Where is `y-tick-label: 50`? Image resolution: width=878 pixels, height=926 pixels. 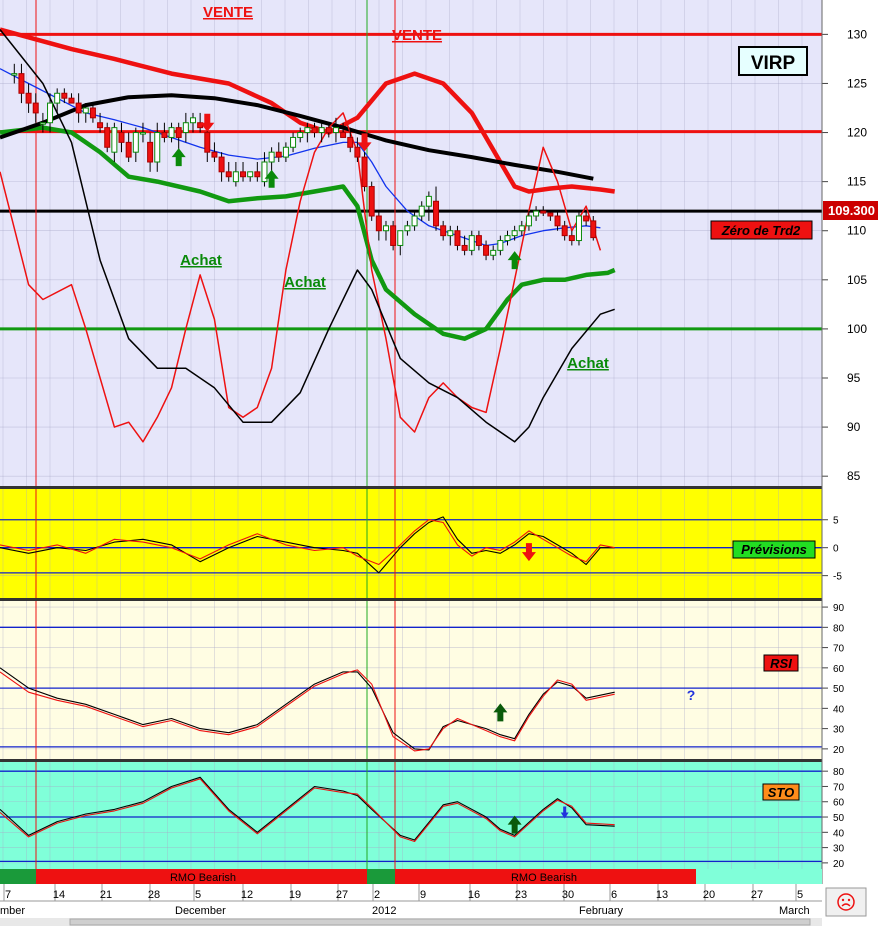 y-tick-label: 50 is located at coordinates (839, 689).